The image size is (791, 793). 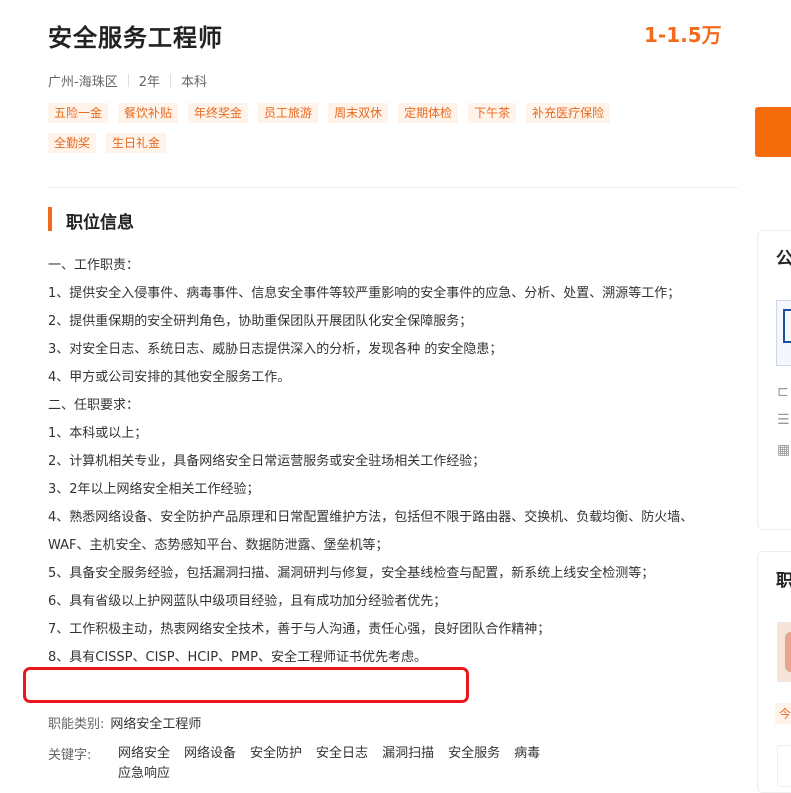 I want to click on keyword-link: 网络设备, so click(x=210, y=754).